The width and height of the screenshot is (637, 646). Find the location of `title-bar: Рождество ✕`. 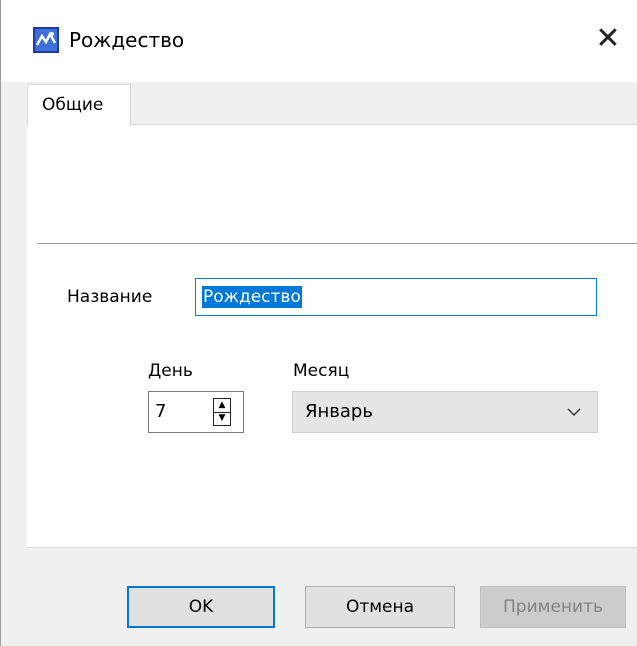

title-bar: Рождество ✕ is located at coordinates (319, 41).